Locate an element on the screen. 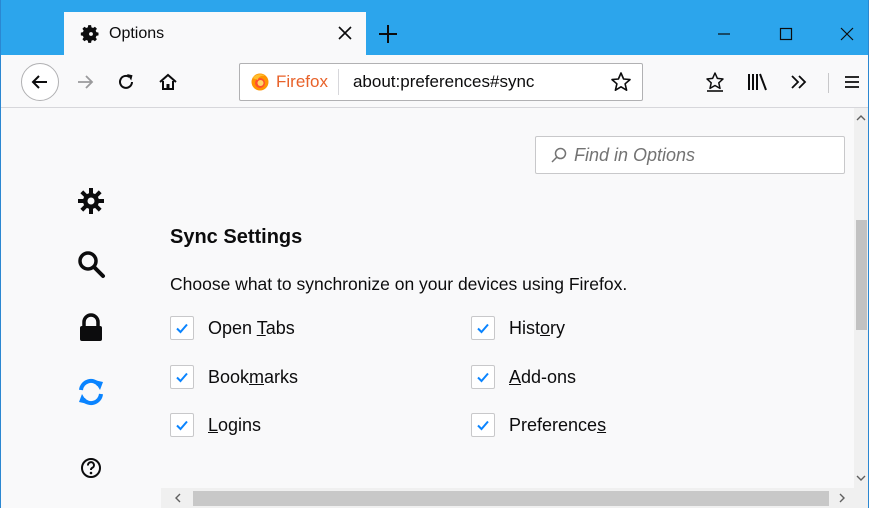  checkbox-label: History is located at coordinates (537, 327).